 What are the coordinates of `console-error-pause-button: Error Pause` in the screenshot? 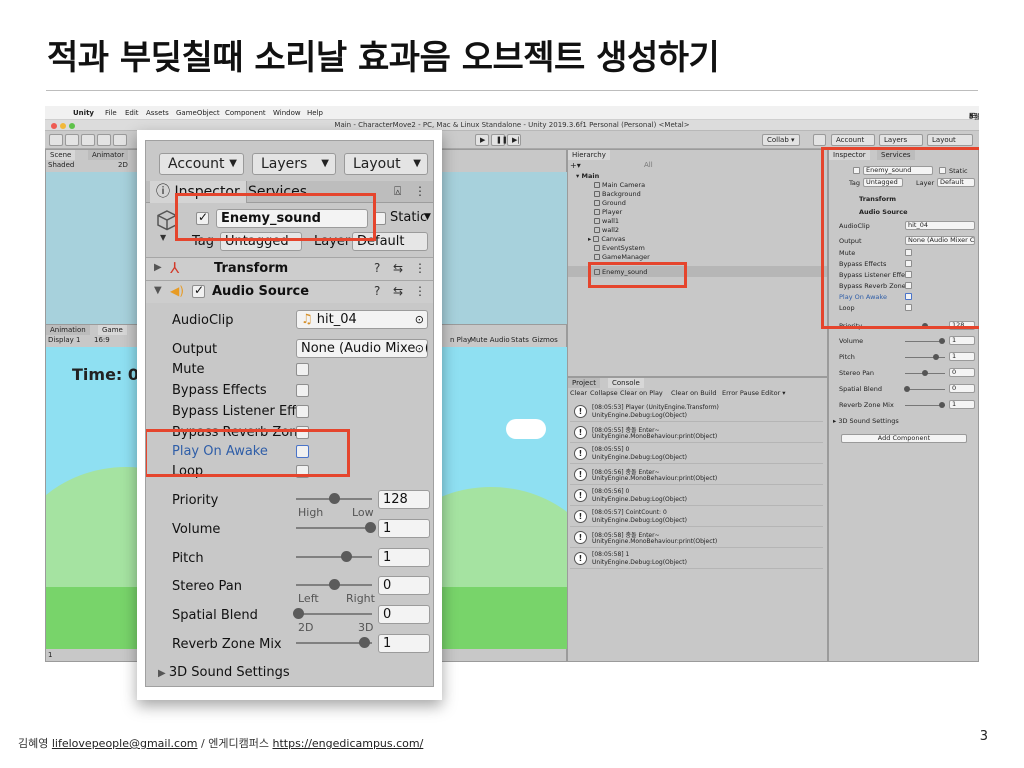 It's located at (740, 393).